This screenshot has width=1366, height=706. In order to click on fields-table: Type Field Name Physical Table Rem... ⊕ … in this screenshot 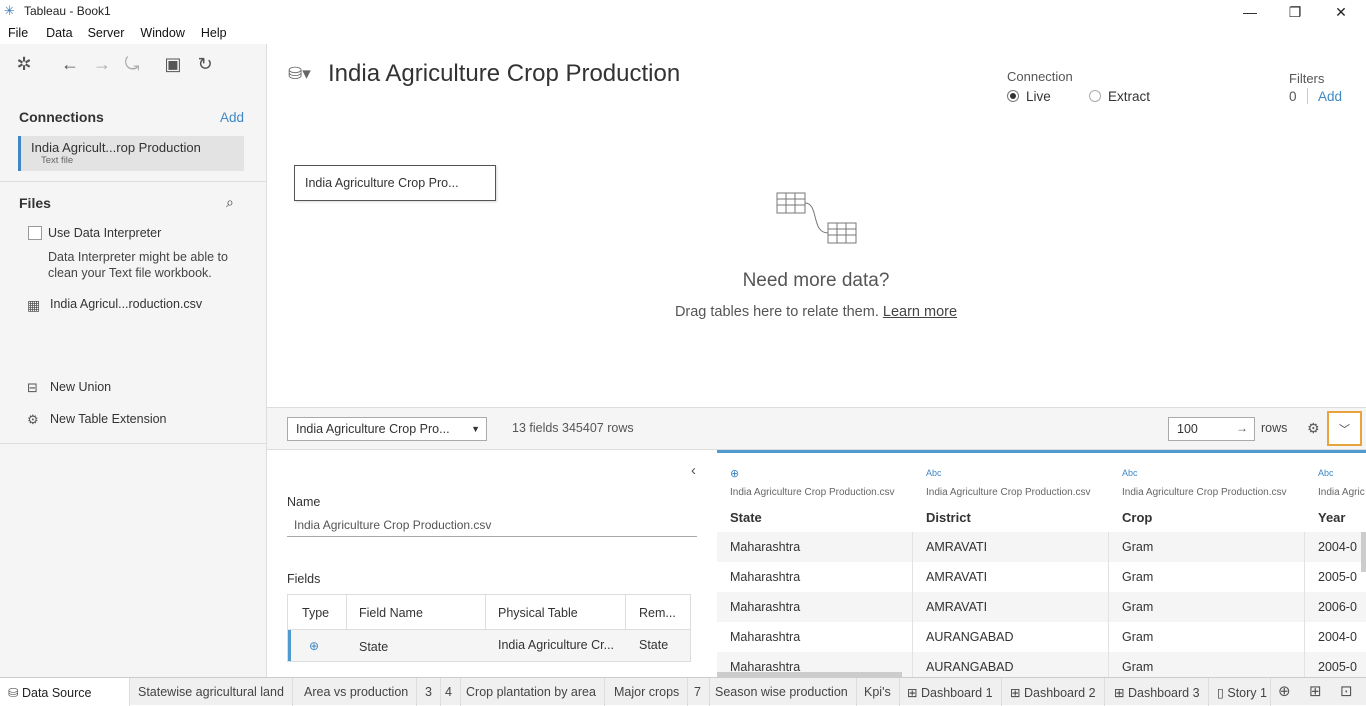, I will do `click(489, 628)`.